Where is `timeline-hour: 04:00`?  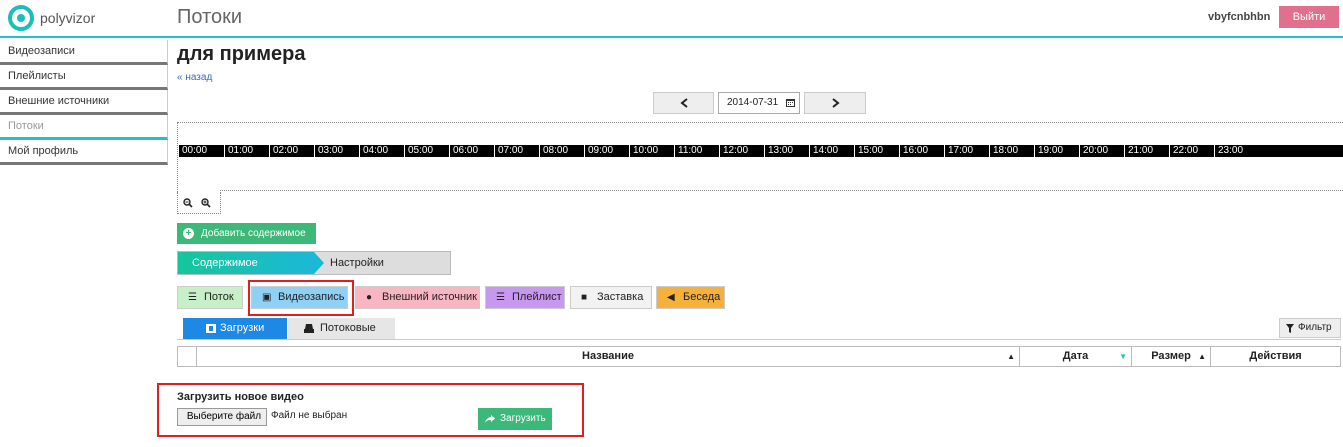
timeline-hour: 04:00 is located at coordinates (381, 151).